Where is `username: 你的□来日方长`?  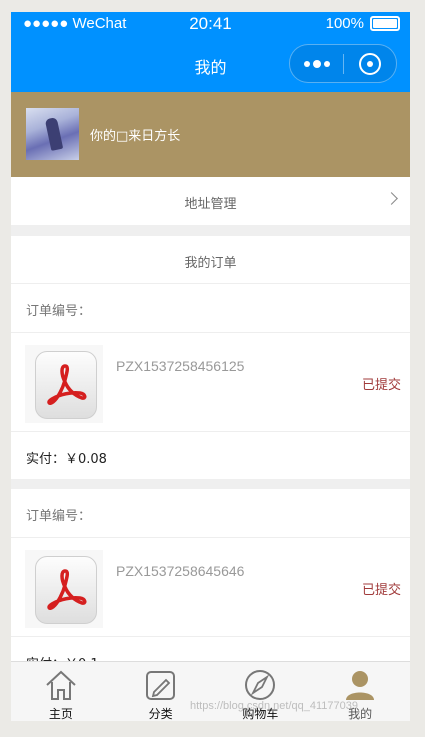
username: 你的□来日方长 is located at coordinates (135, 136).